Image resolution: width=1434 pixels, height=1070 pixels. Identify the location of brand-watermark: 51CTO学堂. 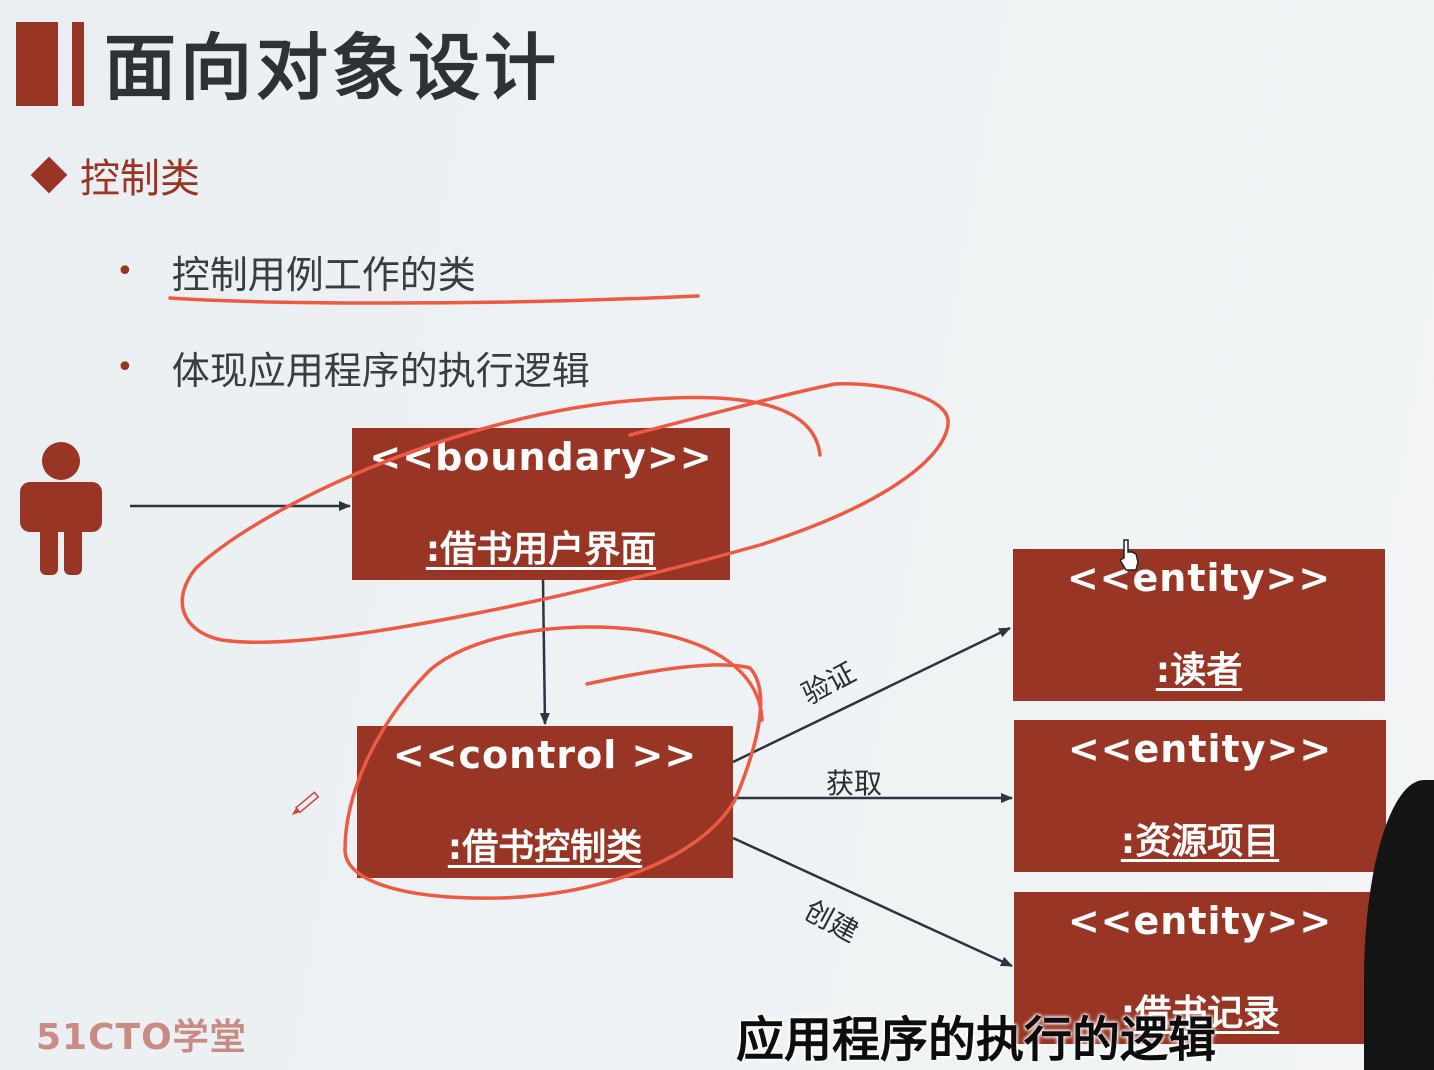
(141, 1037).